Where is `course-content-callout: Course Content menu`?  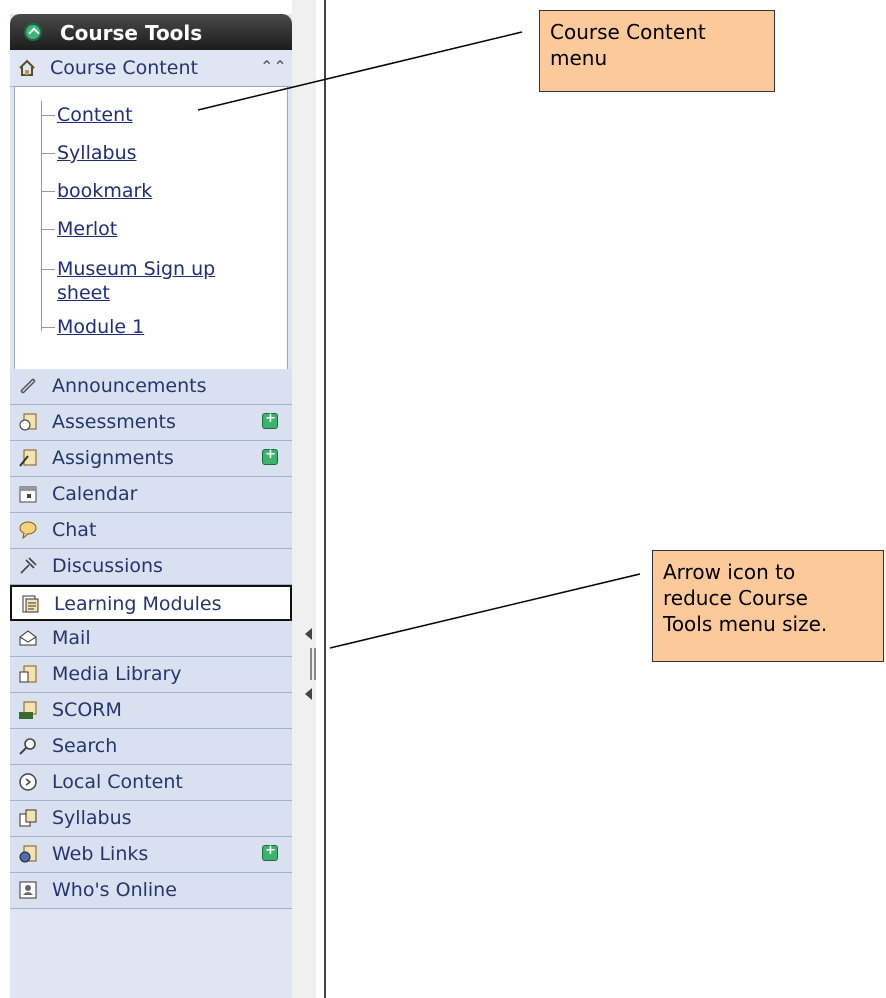 course-content-callout: Course Content menu is located at coordinates (657, 51).